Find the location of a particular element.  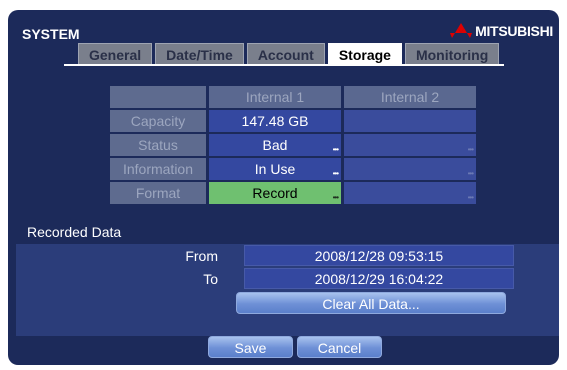

status-internal-1-value: Bad is located at coordinates (275, 145).